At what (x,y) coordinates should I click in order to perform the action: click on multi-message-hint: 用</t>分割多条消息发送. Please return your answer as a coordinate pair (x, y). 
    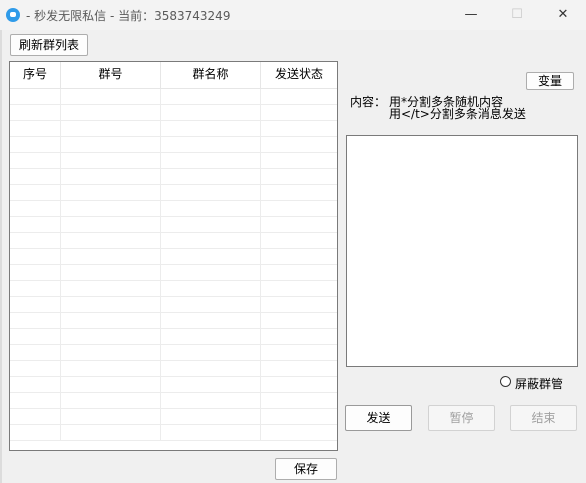
    Looking at the image, I should click on (457, 114).